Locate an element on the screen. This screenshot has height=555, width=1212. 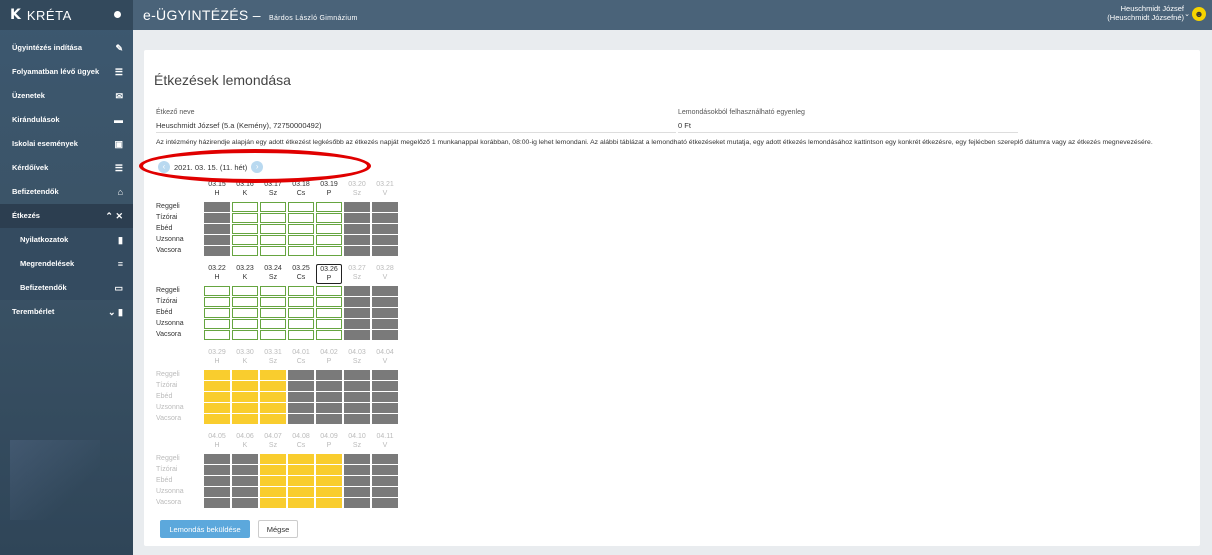
day-header: 04.08 Cs is located at coordinates (301, 441).